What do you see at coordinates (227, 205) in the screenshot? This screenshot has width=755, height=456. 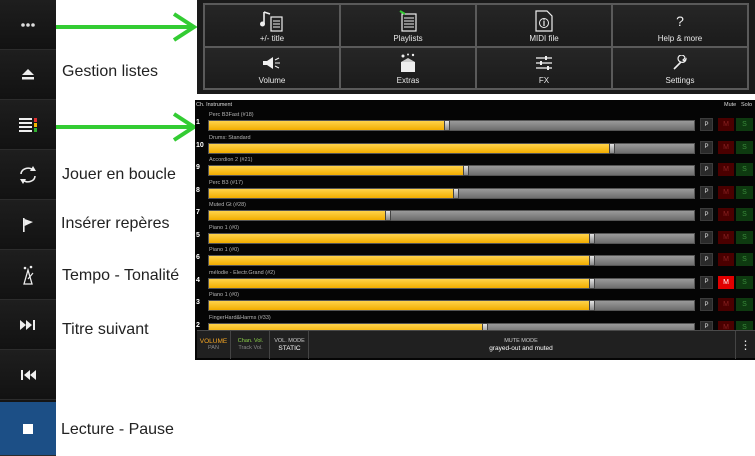 I see `instrument-name: Muted Gt (#28)` at bounding box center [227, 205].